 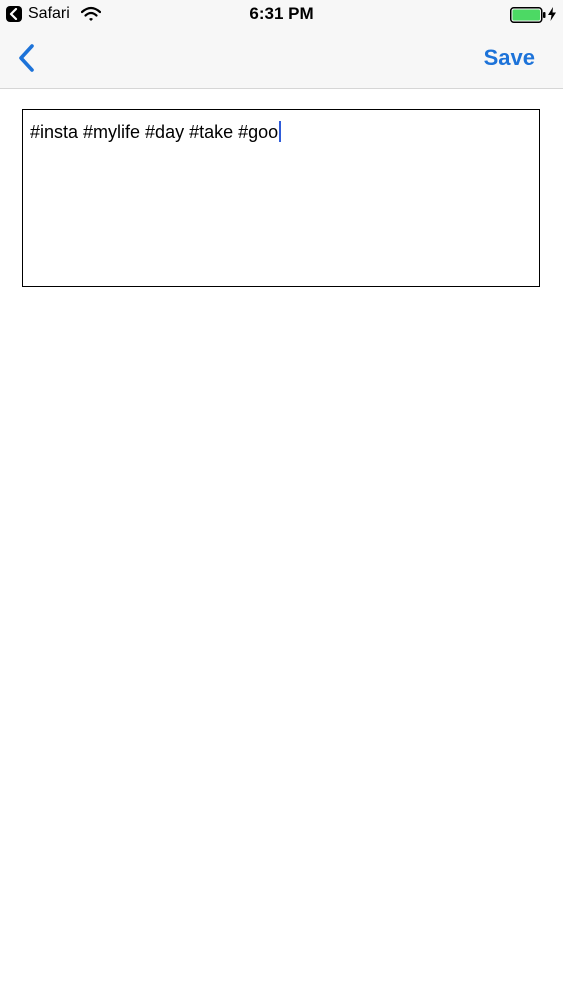 What do you see at coordinates (280, 131) in the screenshot?
I see `text-cursor` at bounding box center [280, 131].